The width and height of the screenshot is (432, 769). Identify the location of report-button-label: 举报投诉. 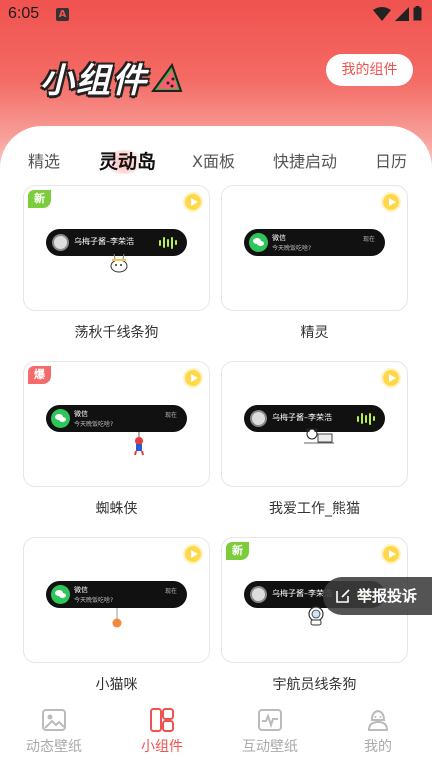
(387, 596).